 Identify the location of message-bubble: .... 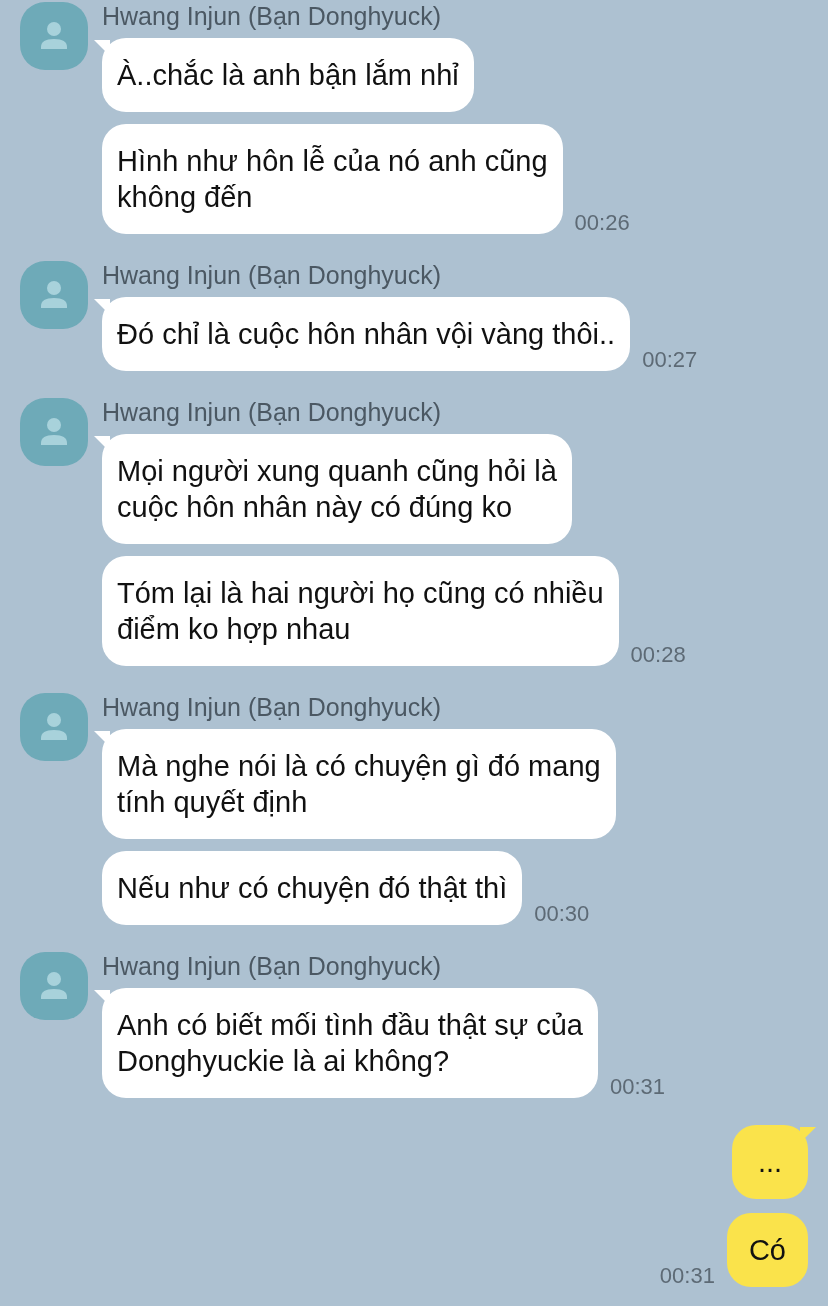
(770, 1162).